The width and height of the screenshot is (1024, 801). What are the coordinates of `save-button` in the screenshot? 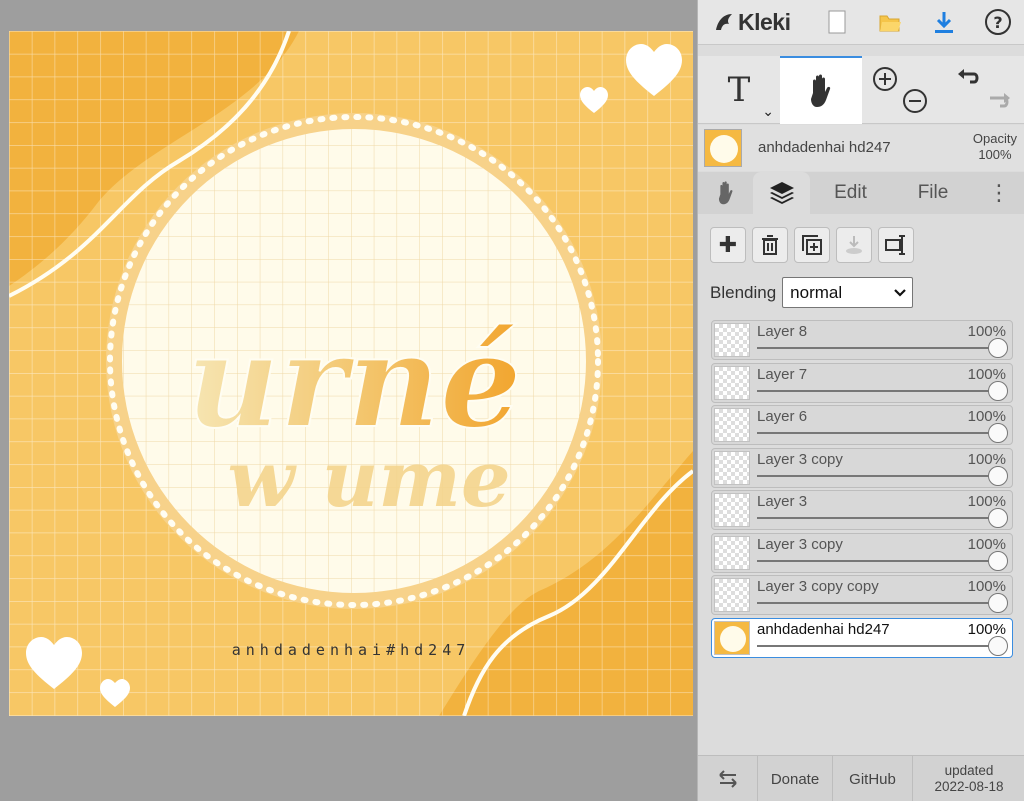 It's located at (944, 22).